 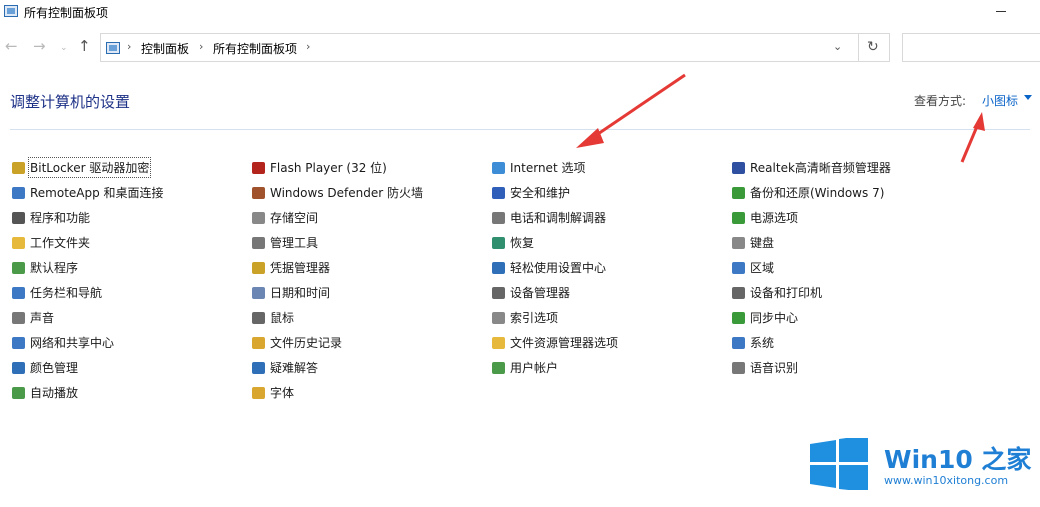 What do you see at coordinates (972, 137) in the screenshot?
I see `arrow-to-view-mode` at bounding box center [972, 137].